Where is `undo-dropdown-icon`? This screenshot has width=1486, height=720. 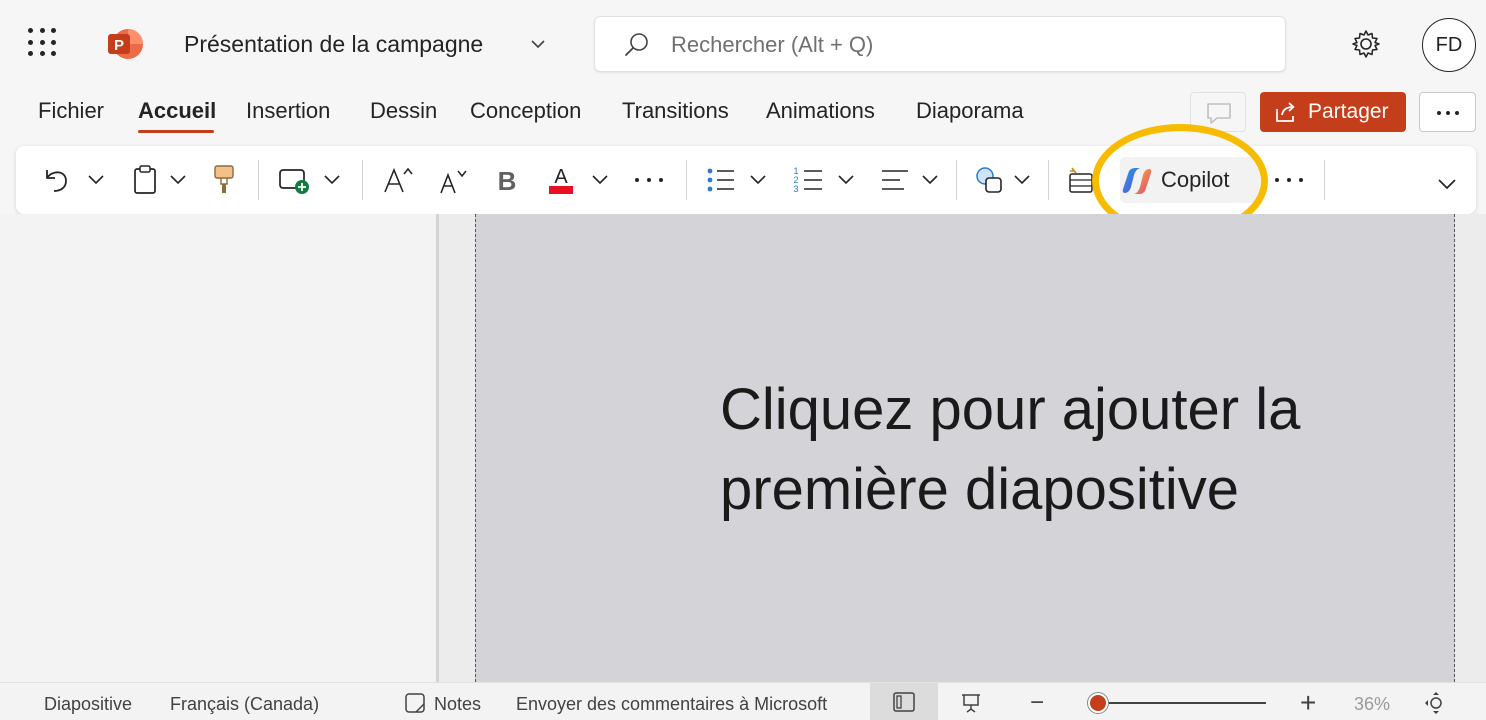 undo-dropdown-icon is located at coordinates (96, 180).